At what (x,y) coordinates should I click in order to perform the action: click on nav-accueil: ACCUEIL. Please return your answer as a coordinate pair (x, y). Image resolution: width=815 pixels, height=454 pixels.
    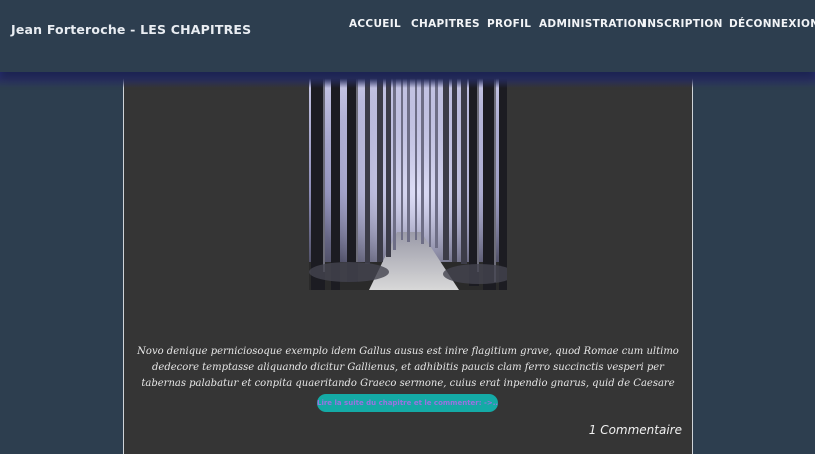
    Looking at the image, I should click on (375, 24).